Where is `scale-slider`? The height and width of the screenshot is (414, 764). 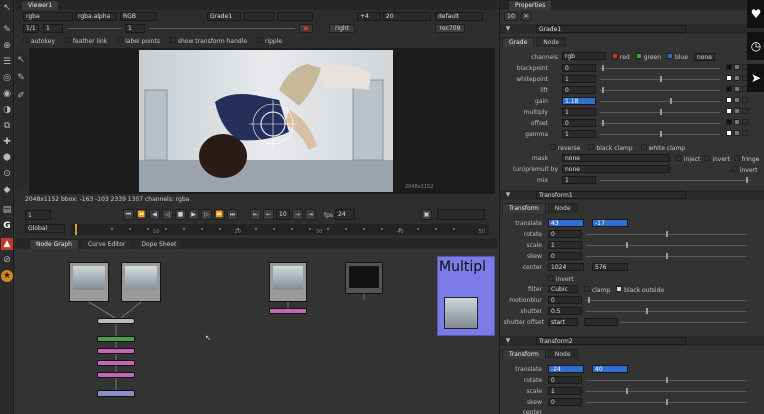 scale-slider is located at coordinates (666, 245).